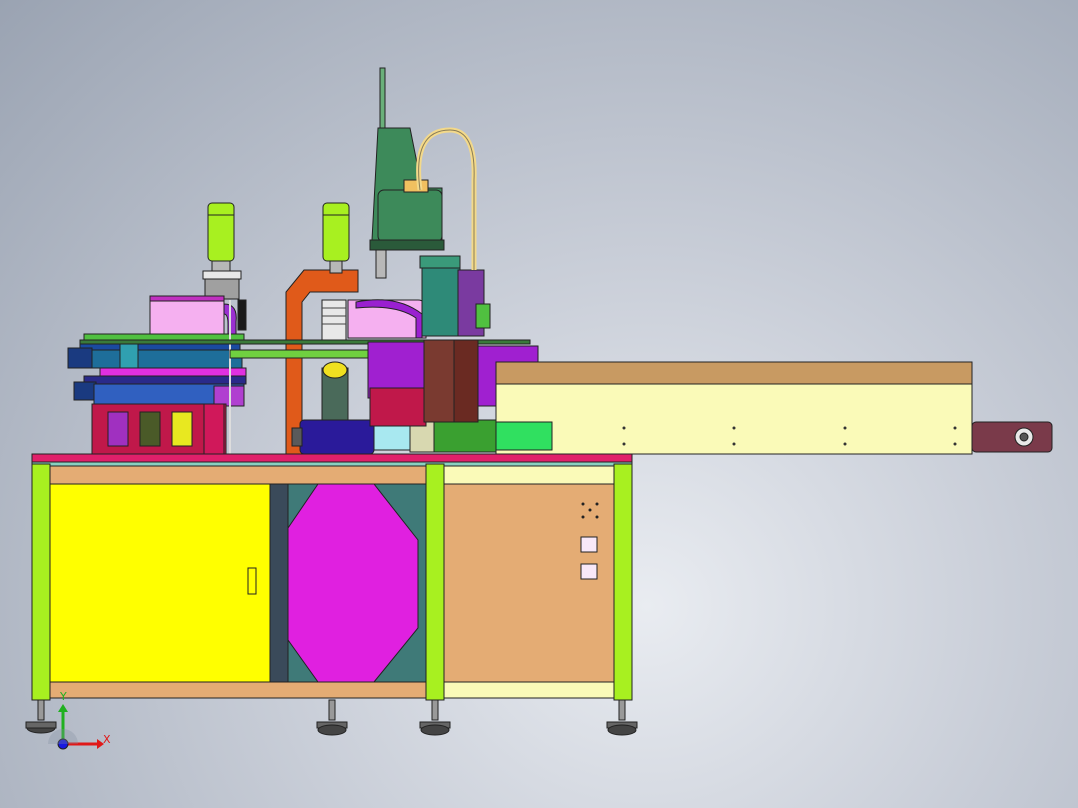 The height and width of the screenshot is (808, 1078). I want to click on left-station, so click(157, 329).